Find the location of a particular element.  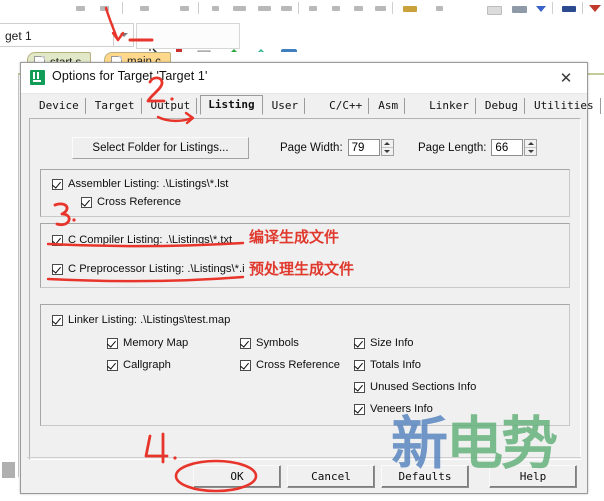

checkbox-linker-cross-reference: Cross Reference is located at coordinates (290, 365).